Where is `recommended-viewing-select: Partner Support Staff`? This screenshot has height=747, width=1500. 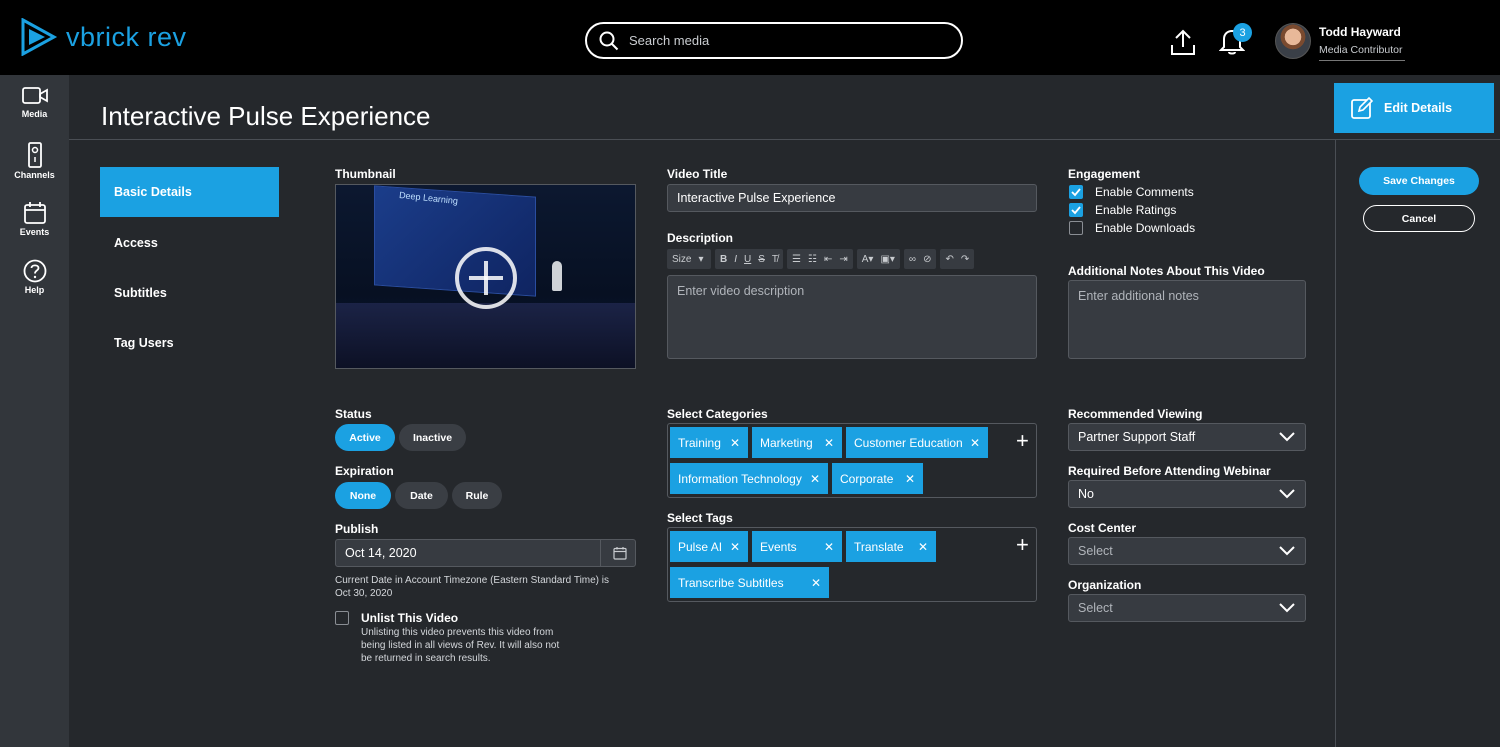
recommended-viewing-select: Partner Support Staff is located at coordinates (1187, 437).